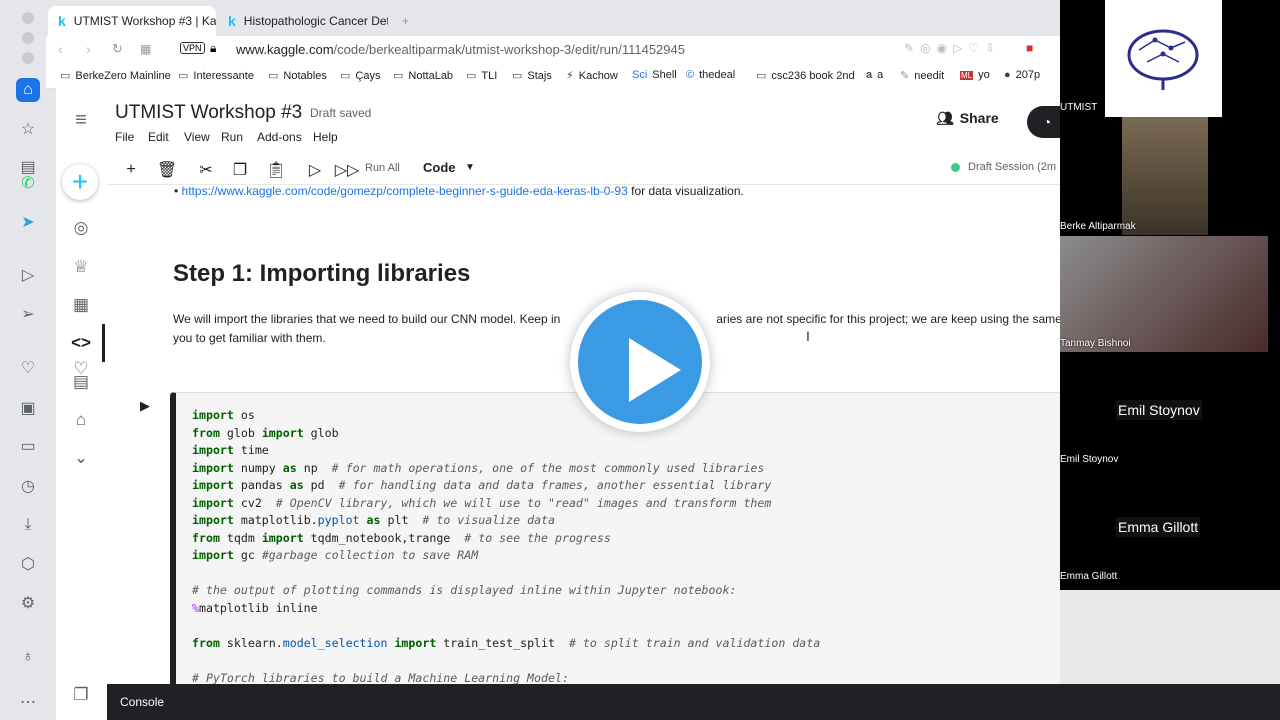 The image size is (1280, 720). Describe the element at coordinates (325, 137) in the screenshot. I see `menu-help: Help` at that location.